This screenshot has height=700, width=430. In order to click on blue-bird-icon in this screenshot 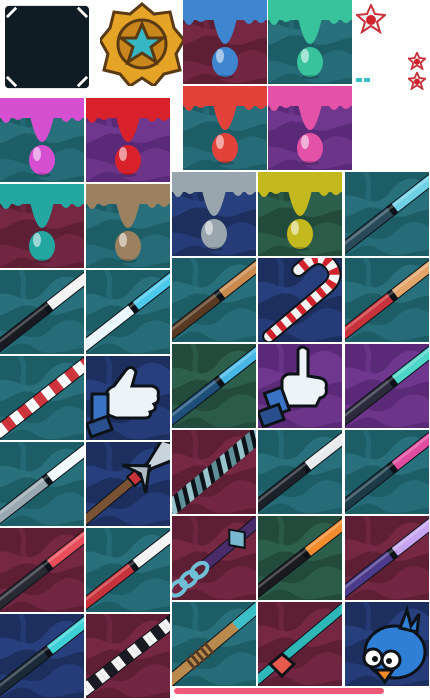, I will do `click(387, 644)`.